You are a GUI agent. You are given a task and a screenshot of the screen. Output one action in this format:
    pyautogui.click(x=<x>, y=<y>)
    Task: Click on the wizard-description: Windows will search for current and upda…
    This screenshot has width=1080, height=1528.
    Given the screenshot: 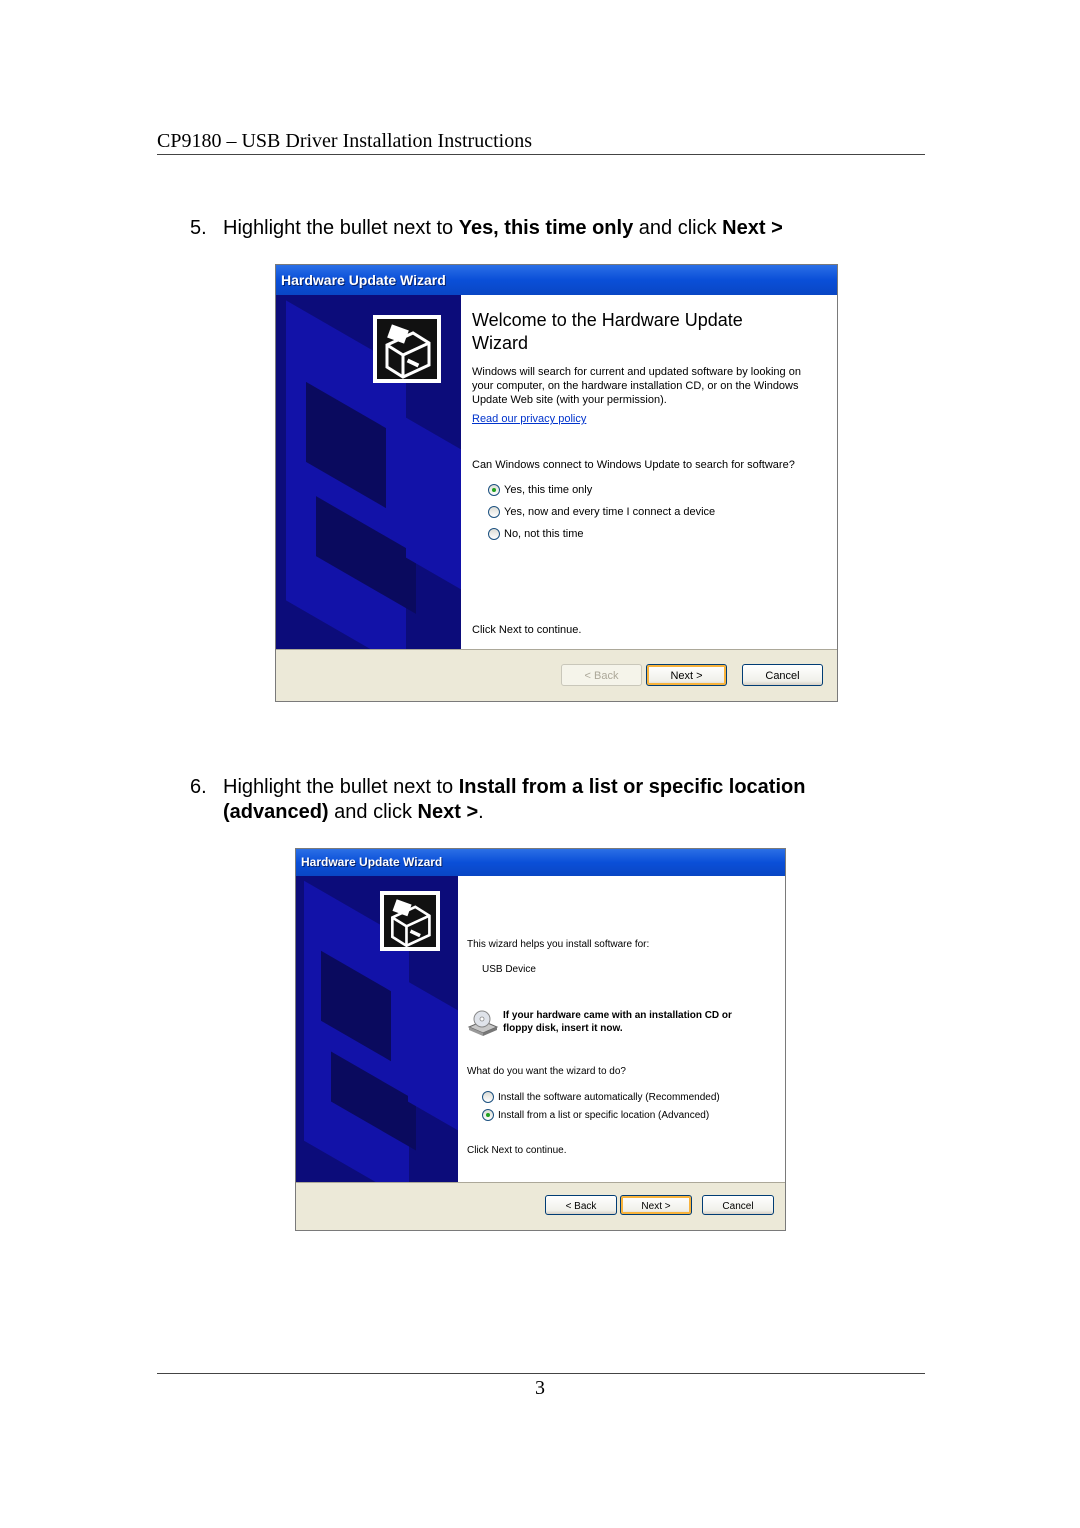 What is the action you would take?
    pyautogui.click(x=636, y=386)
    